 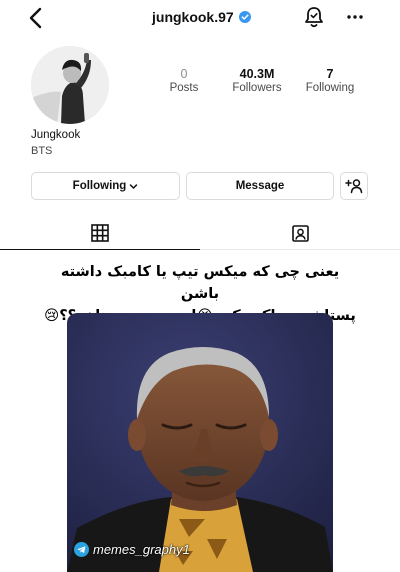 I want to click on stat-posts: 0 Posts, so click(x=184, y=81).